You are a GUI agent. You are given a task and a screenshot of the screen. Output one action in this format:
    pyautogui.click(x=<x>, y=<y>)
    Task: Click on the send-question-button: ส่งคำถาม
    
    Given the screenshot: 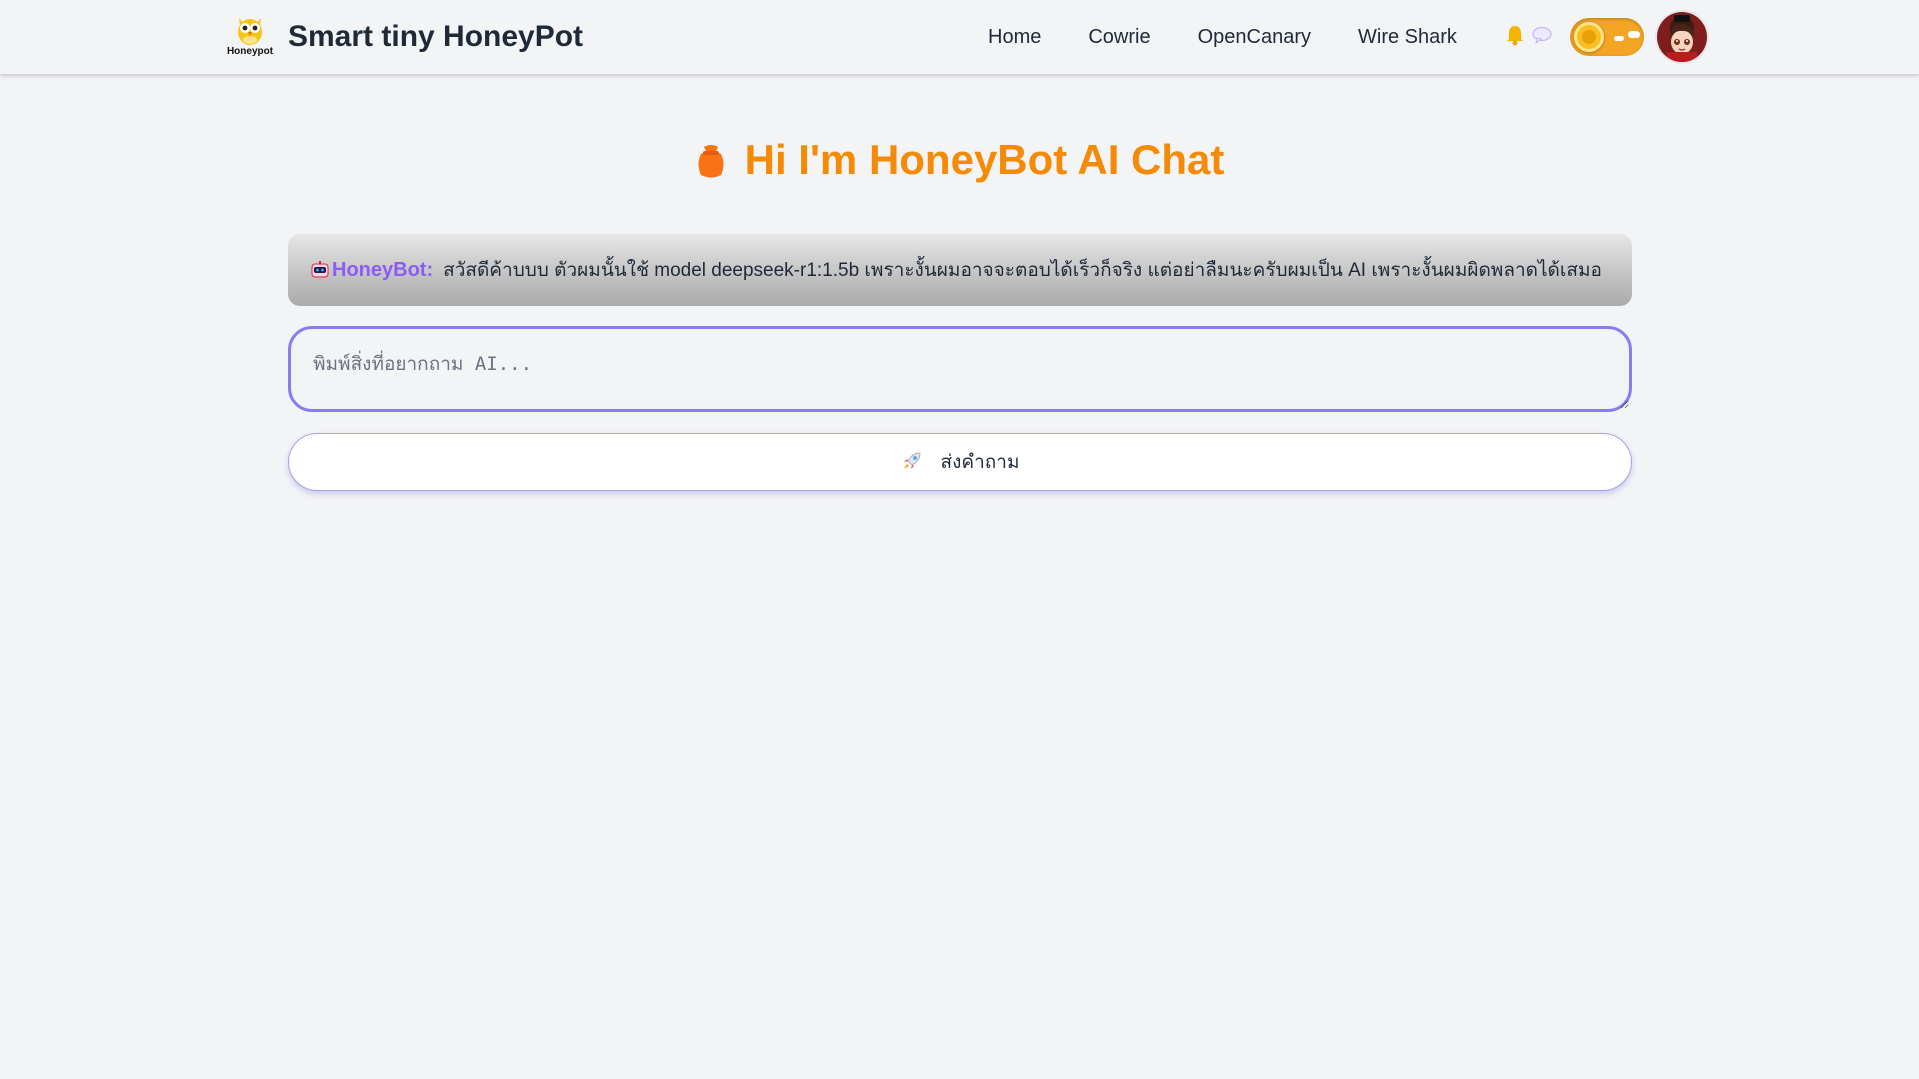 What is the action you would take?
    pyautogui.click(x=960, y=462)
    